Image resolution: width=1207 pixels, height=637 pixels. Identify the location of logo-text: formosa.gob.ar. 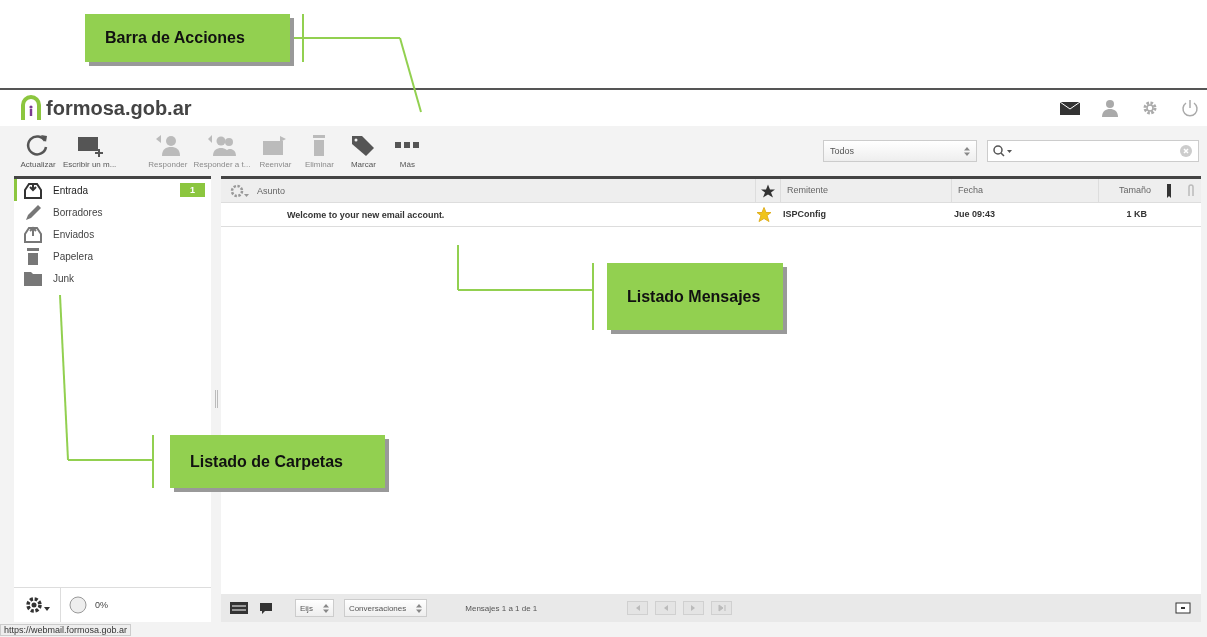
(119, 108).